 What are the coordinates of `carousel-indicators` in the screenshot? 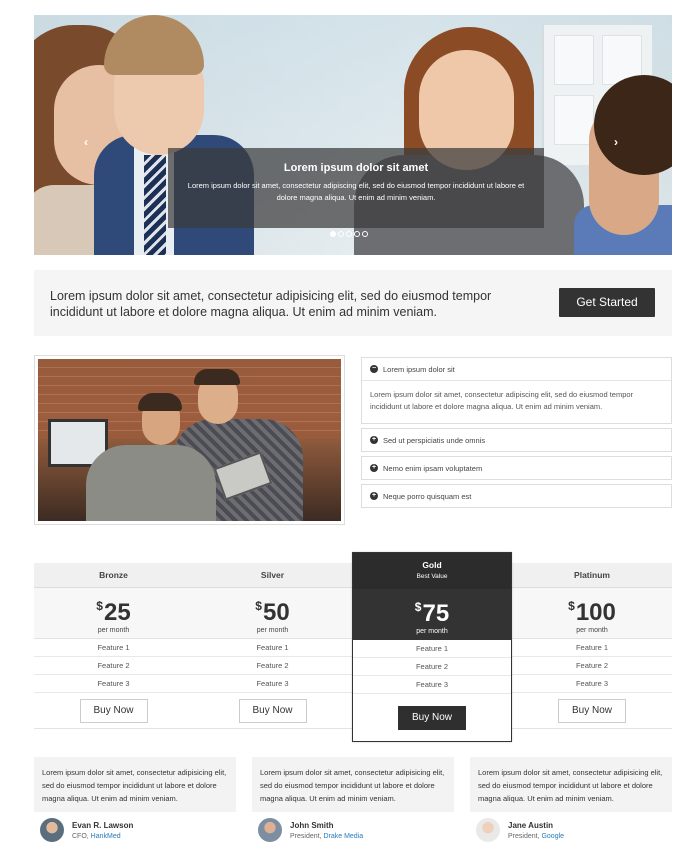 It's located at (349, 234).